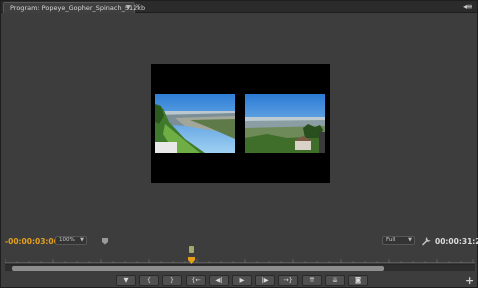 The height and width of the screenshot is (288, 478). What do you see at coordinates (312, 280) in the screenshot?
I see `lift-button: ⇈` at bounding box center [312, 280].